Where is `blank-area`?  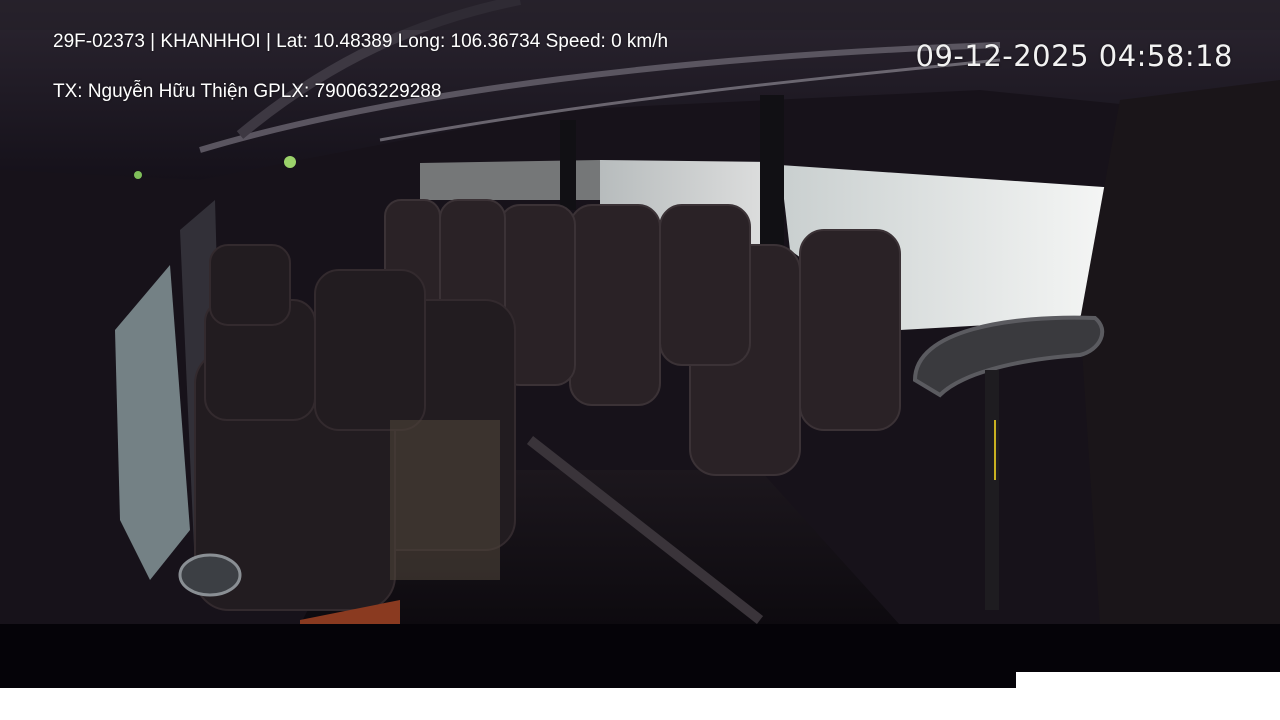 blank-area is located at coordinates (1148, 696).